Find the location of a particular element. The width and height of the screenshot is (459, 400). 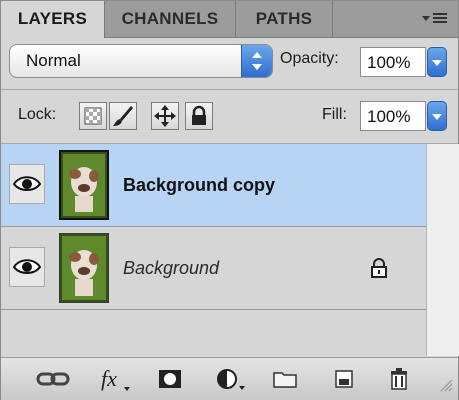

tab-paths: PATHS is located at coordinates (284, 19).